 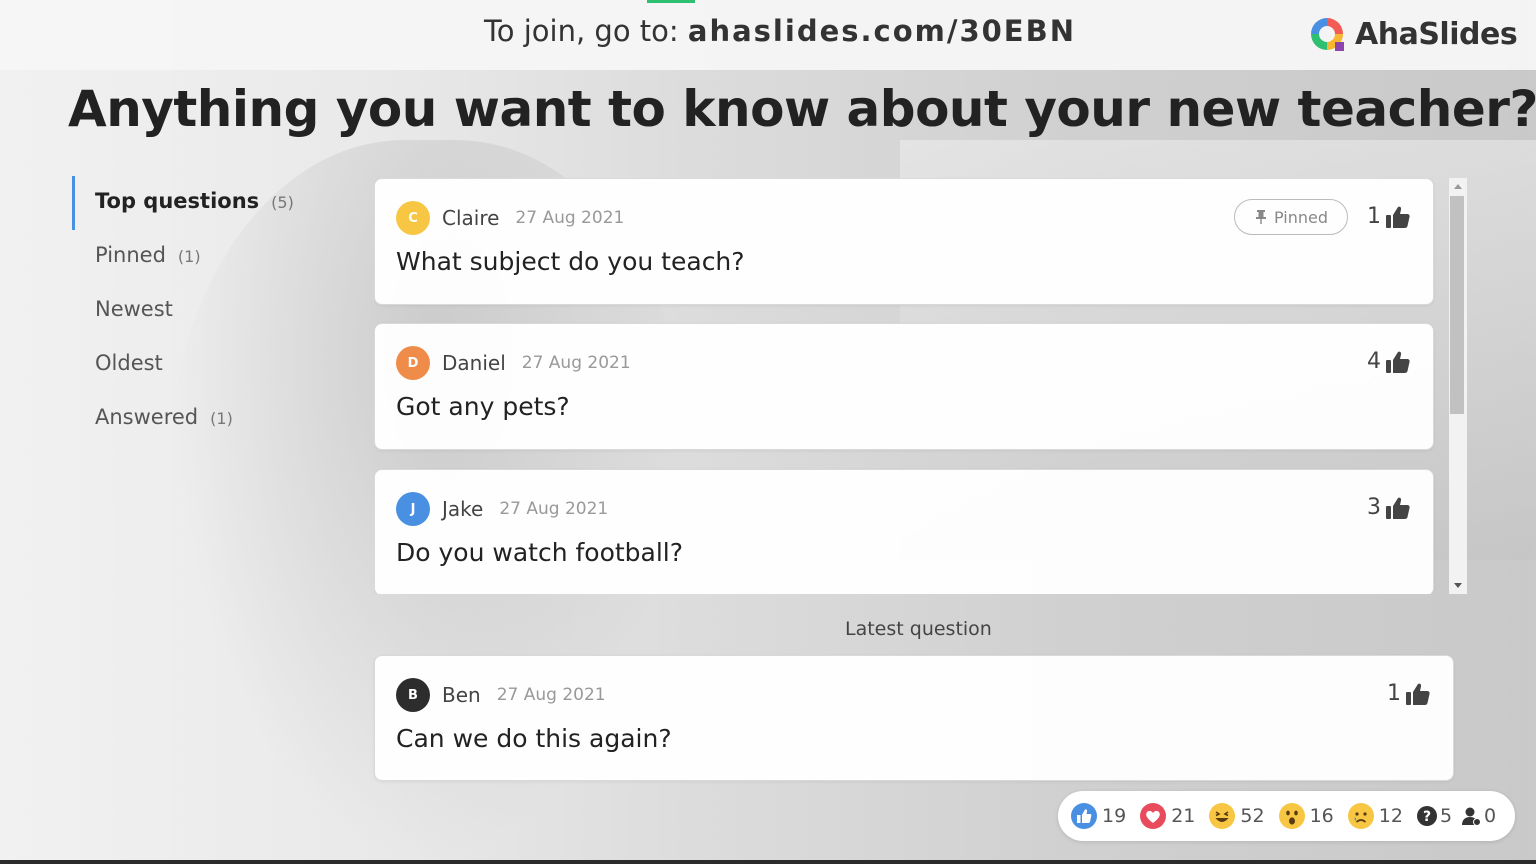 I want to click on upvote-button: 4, so click(x=1389, y=361).